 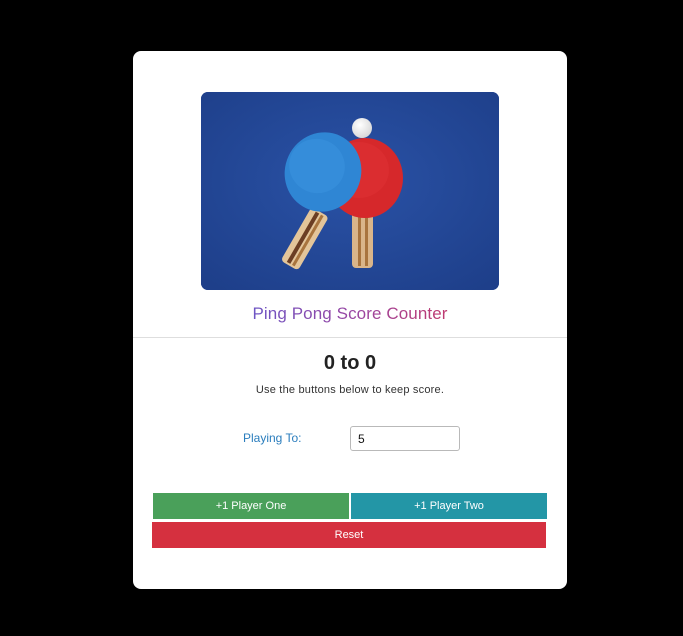 I want to click on instructions-text: Use the buttons below to keep score., so click(x=350, y=390).